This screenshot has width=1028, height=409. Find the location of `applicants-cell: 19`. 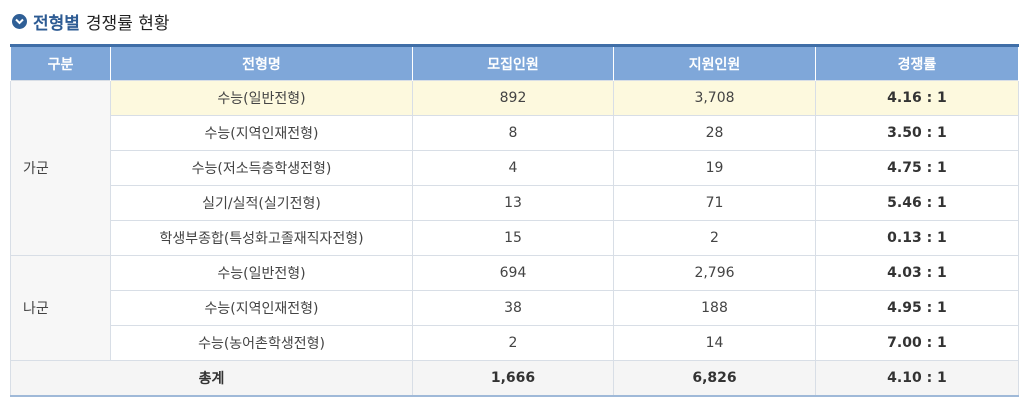

applicants-cell: 19 is located at coordinates (714, 168).